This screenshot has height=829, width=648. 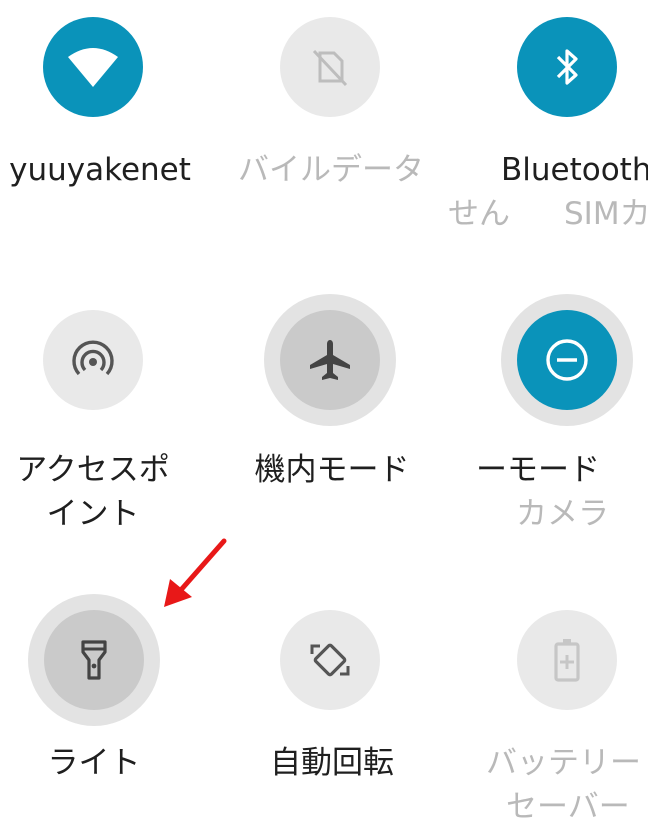 I want to click on tile-flashlight: ライト, so click(x=100, y=701).